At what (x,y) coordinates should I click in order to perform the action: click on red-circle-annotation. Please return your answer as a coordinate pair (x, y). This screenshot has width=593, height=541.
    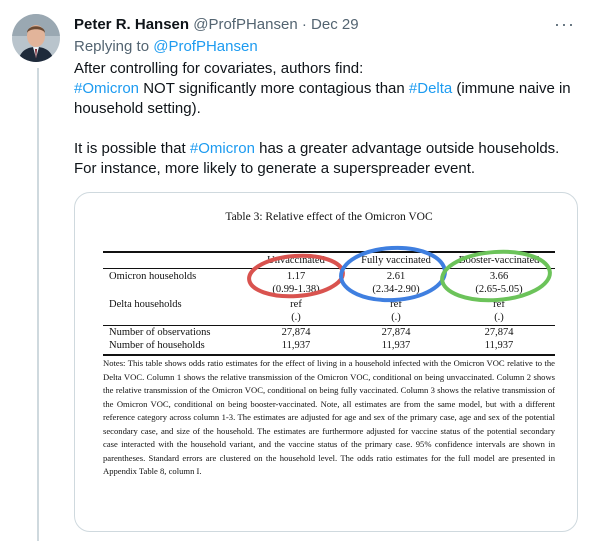
    Looking at the image, I should click on (296, 276).